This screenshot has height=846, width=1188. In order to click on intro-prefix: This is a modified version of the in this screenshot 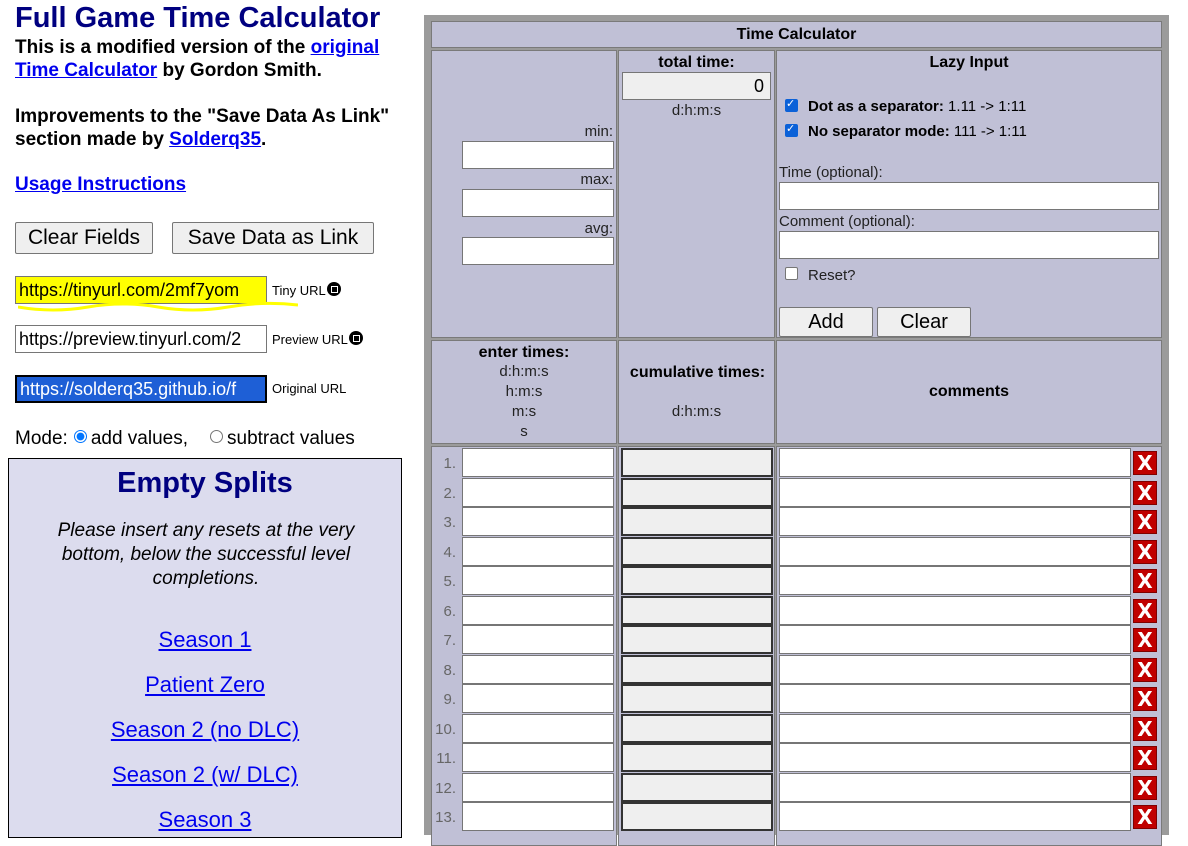, I will do `click(163, 47)`.